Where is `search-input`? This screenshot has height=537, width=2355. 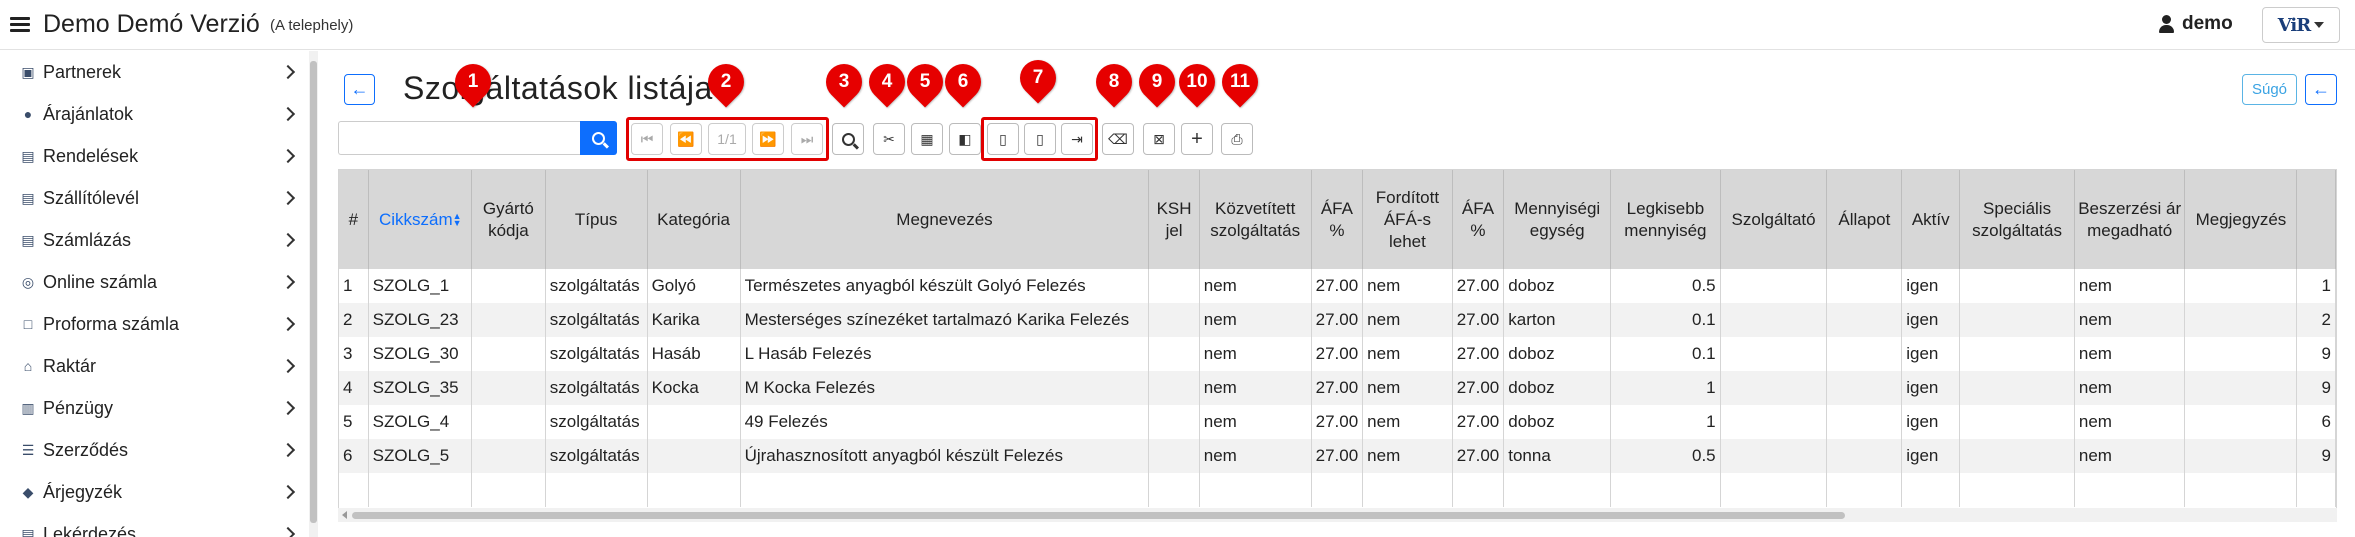
search-input is located at coordinates (459, 138).